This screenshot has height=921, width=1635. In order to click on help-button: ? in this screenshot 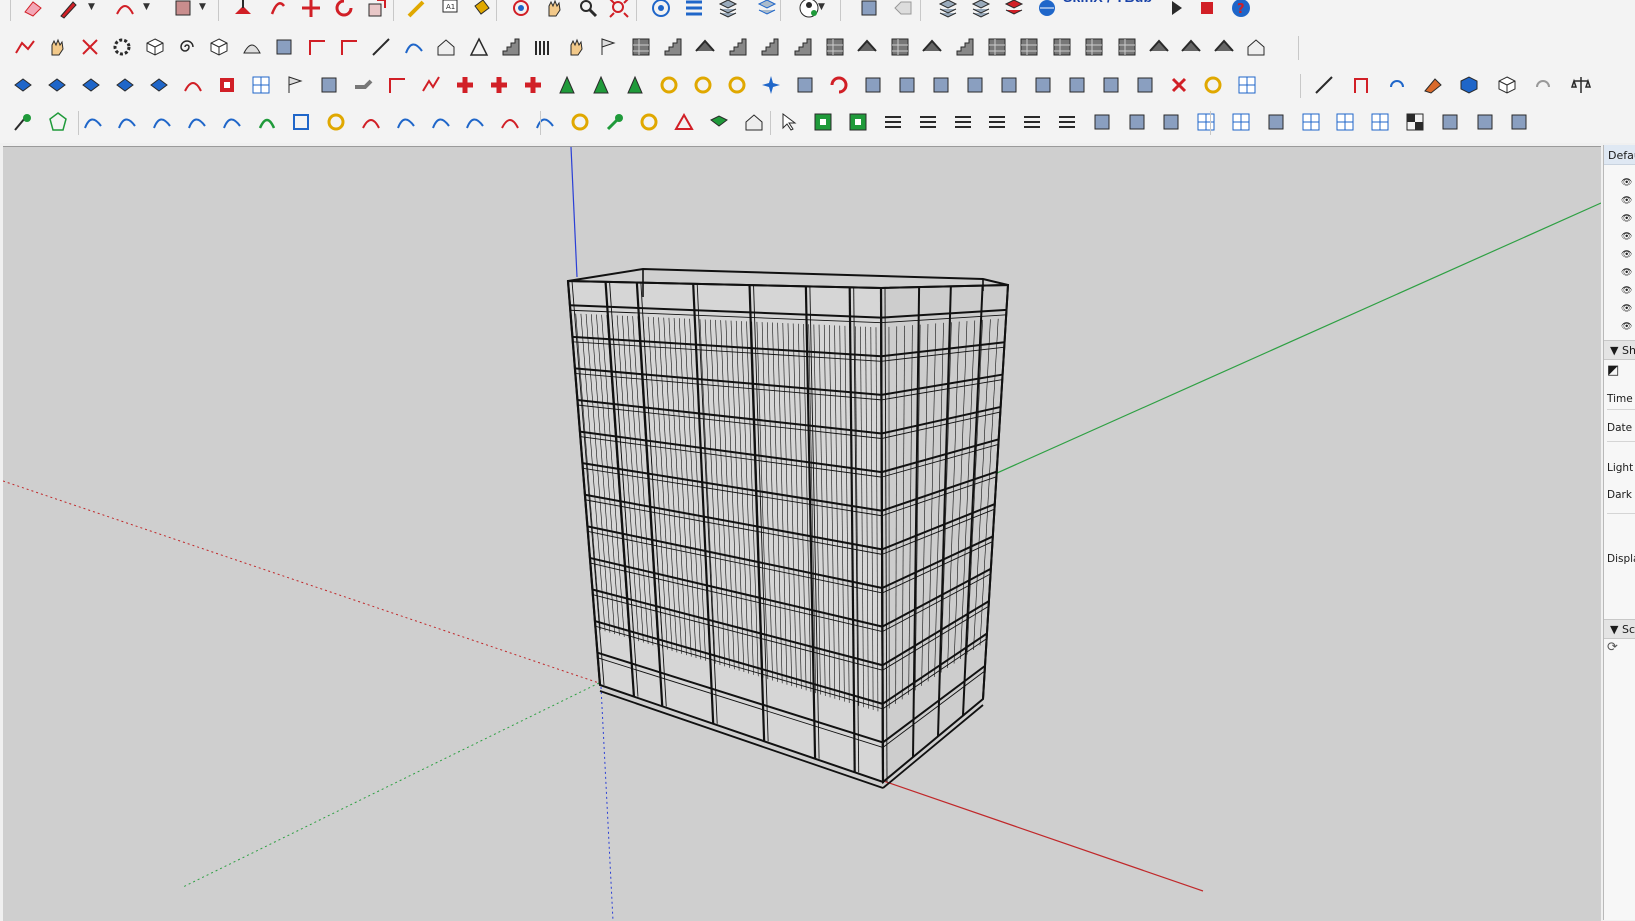, I will do `click(1241, 10)`.